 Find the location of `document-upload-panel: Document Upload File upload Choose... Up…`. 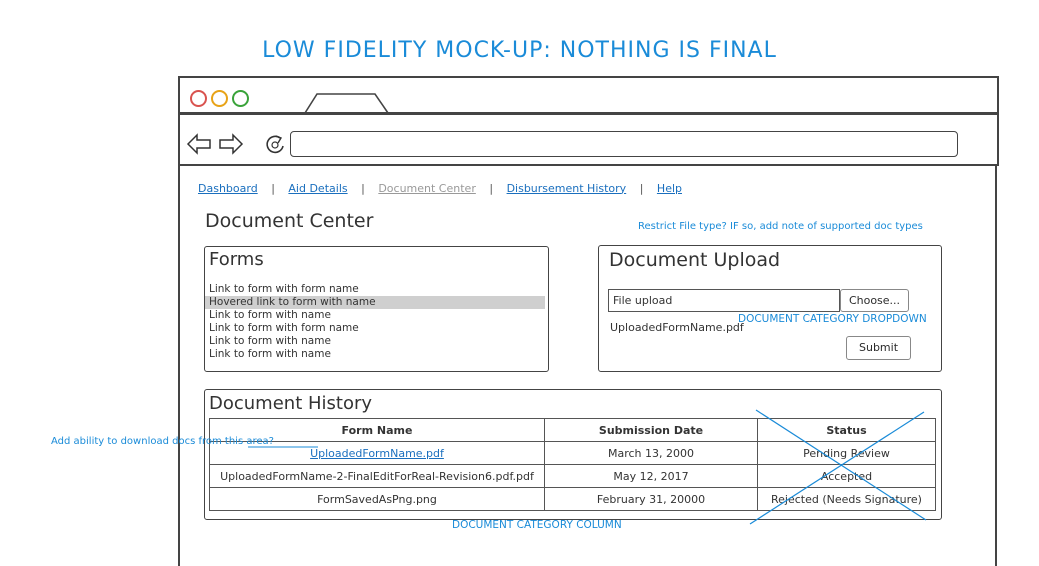

document-upload-panel: Document Upload File upload Choose... Up… is located at coordinates (770, 308).